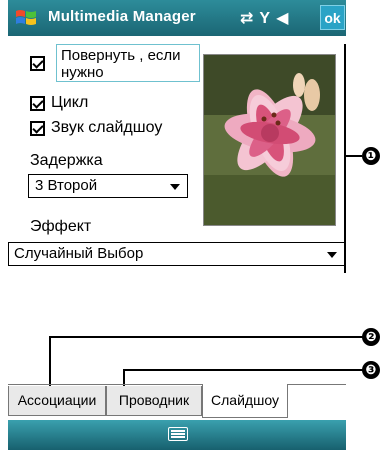 This screenshot has width=390, height=450. Describe the element at coordinates (371, 337) in the screenshot. I see `callout-badge-2: ❷` at that location.